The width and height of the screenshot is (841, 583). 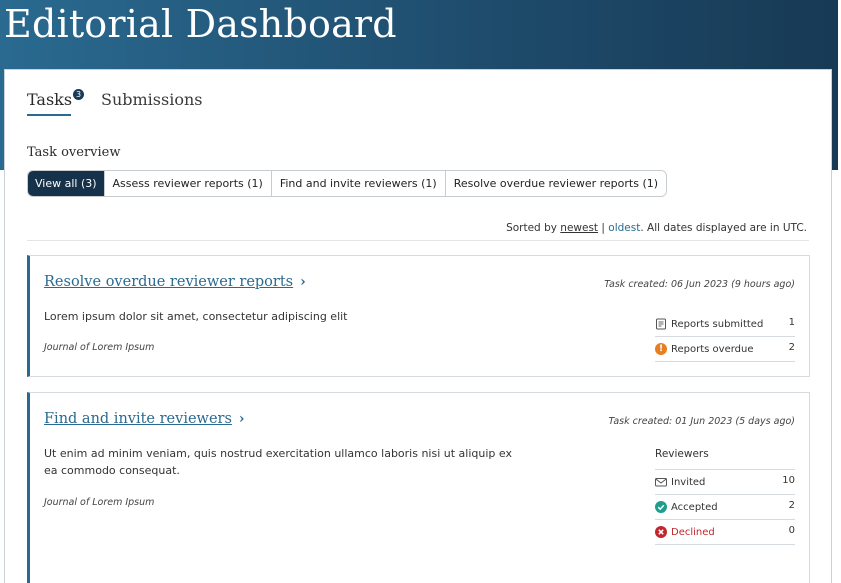 What do you see at coordinates (712, 349) in the screenshot?
I see `stat-label: Reports overdue` at bounding box center [712, 349].